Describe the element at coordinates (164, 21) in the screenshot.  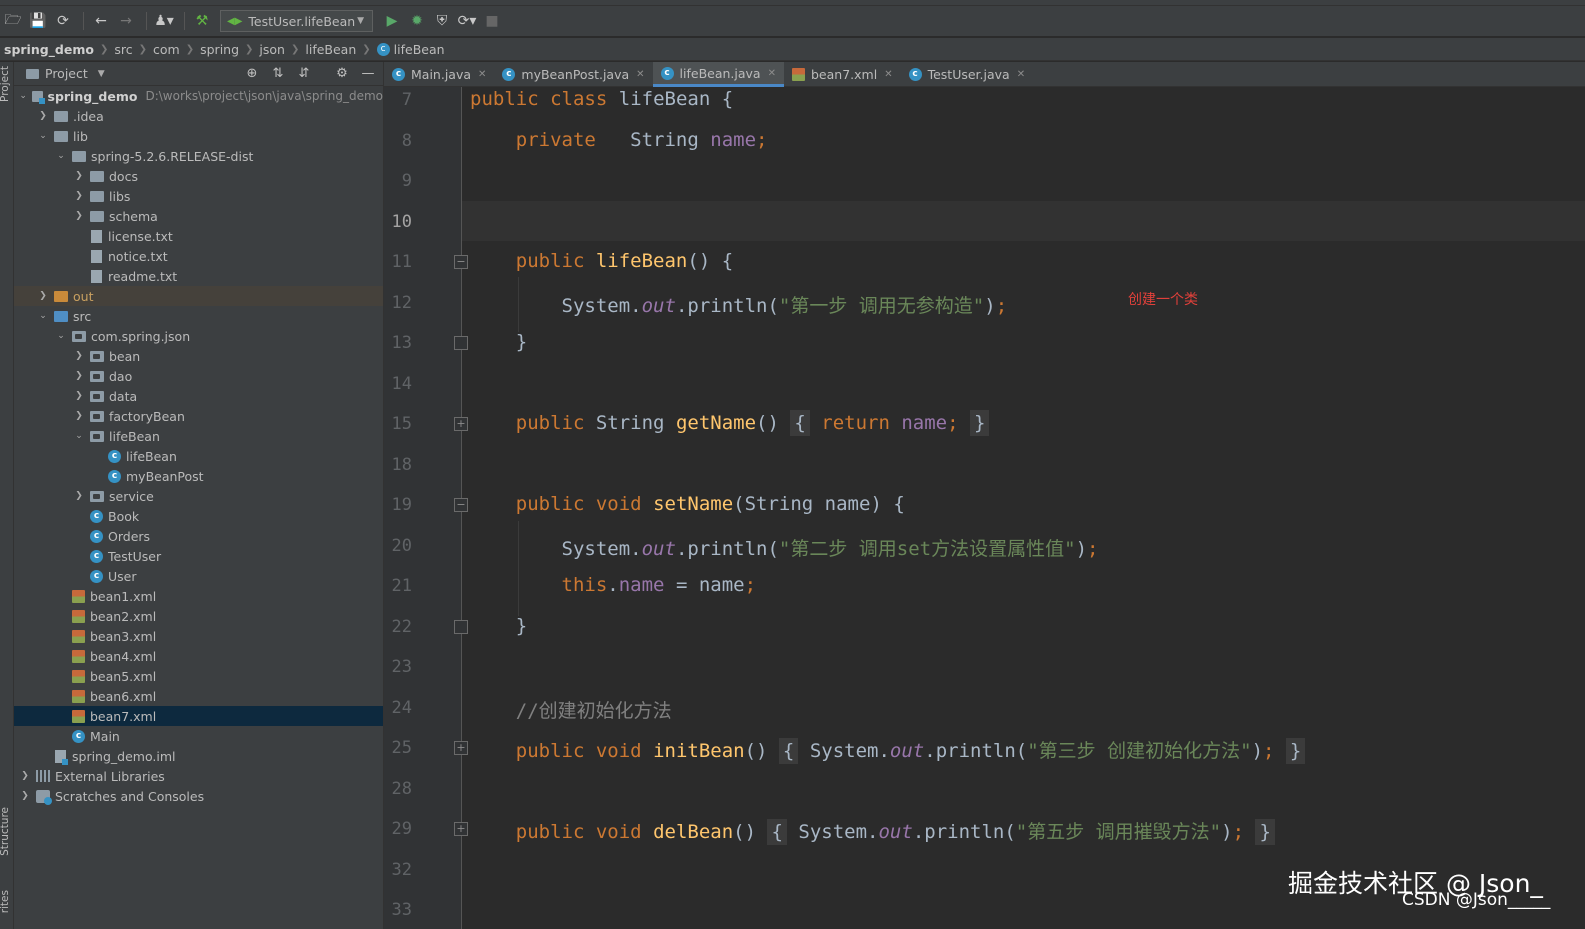
I see `user-icon: ♟▾` at that location.